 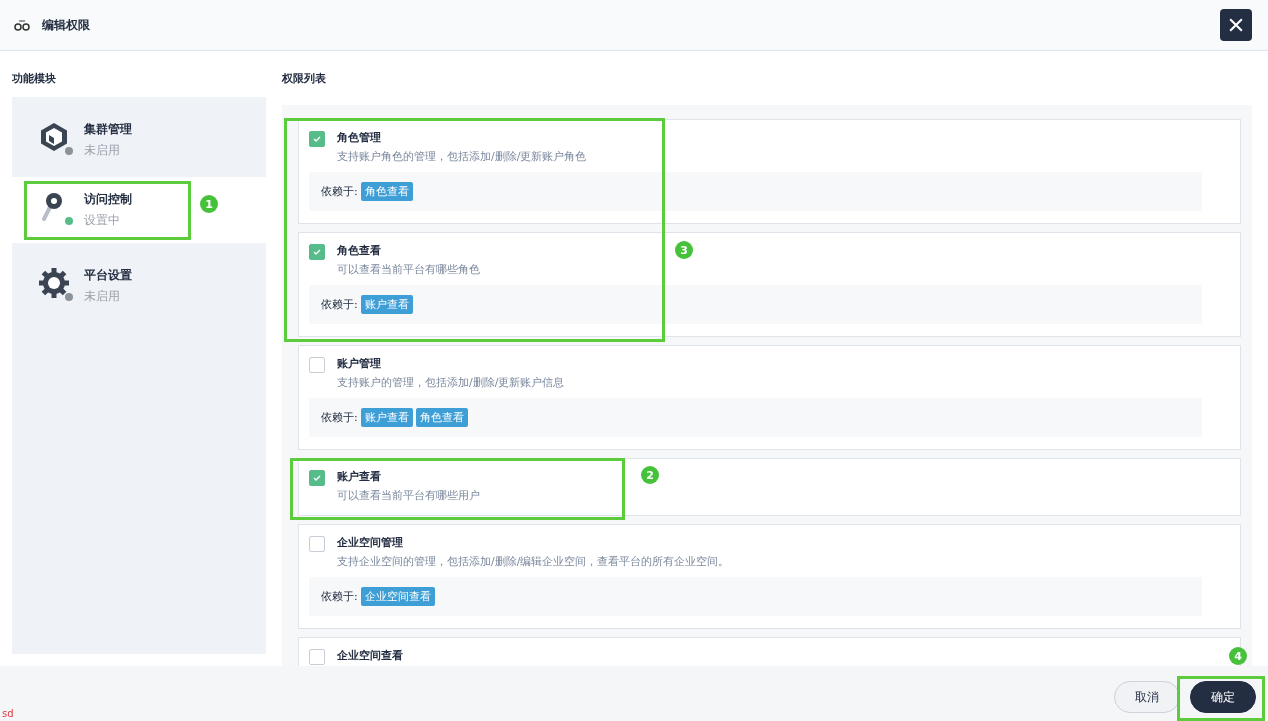 I want to click on section-heading: 功能模块, so click(x=34, y=79).